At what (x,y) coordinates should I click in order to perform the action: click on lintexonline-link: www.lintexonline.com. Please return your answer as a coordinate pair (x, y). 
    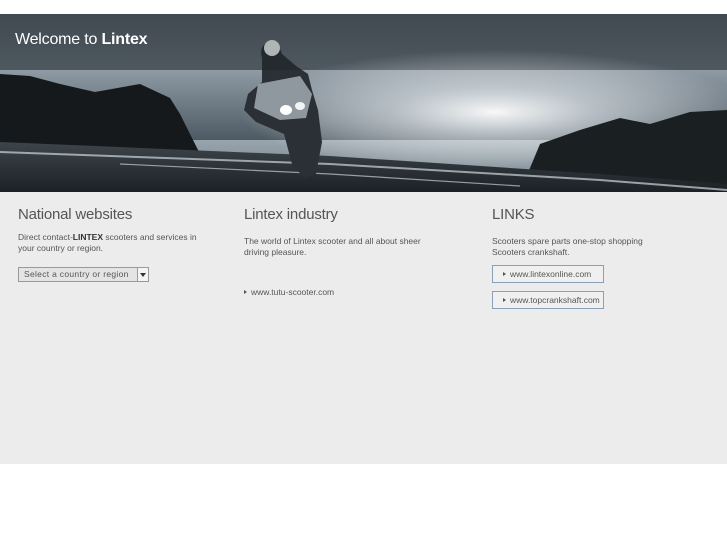
    Looking at the image, I should click on (547, 274).